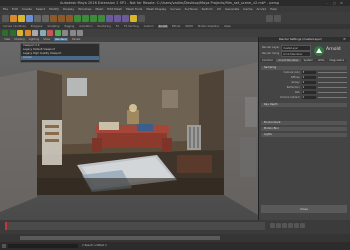 This screenshot has height=250, width=350. Describe the element at coordinates (93, 18) in the screenshot. I see `snap-point-icon` at that location.